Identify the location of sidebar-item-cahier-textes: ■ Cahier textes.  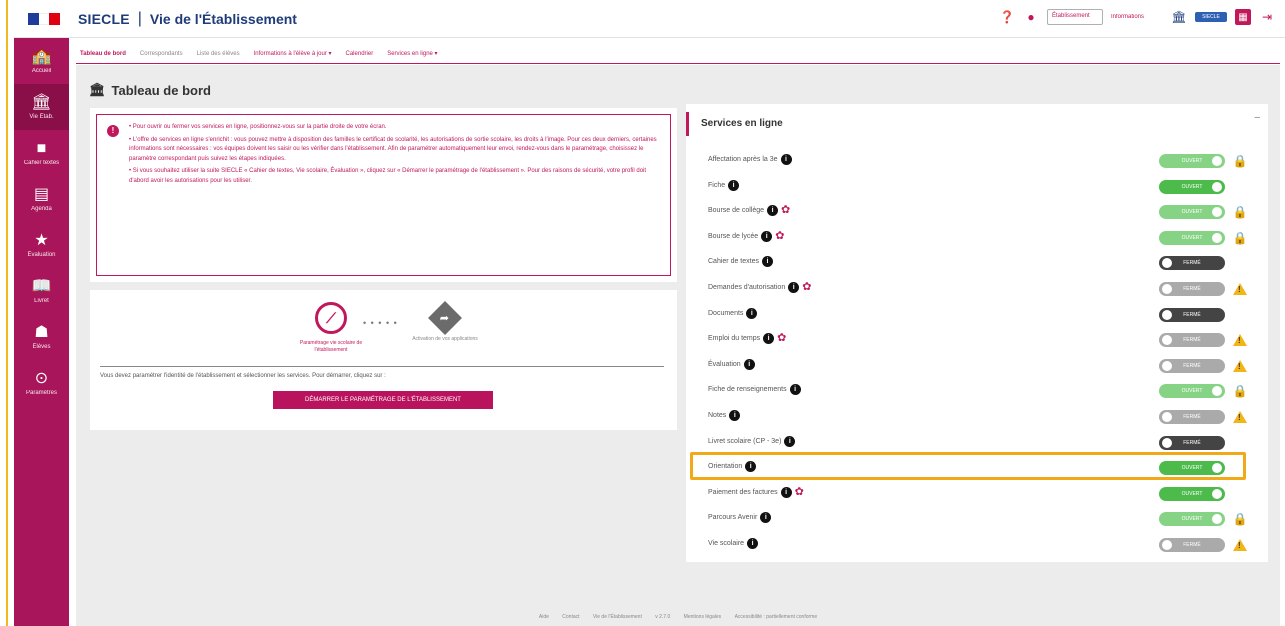
(41, 153).